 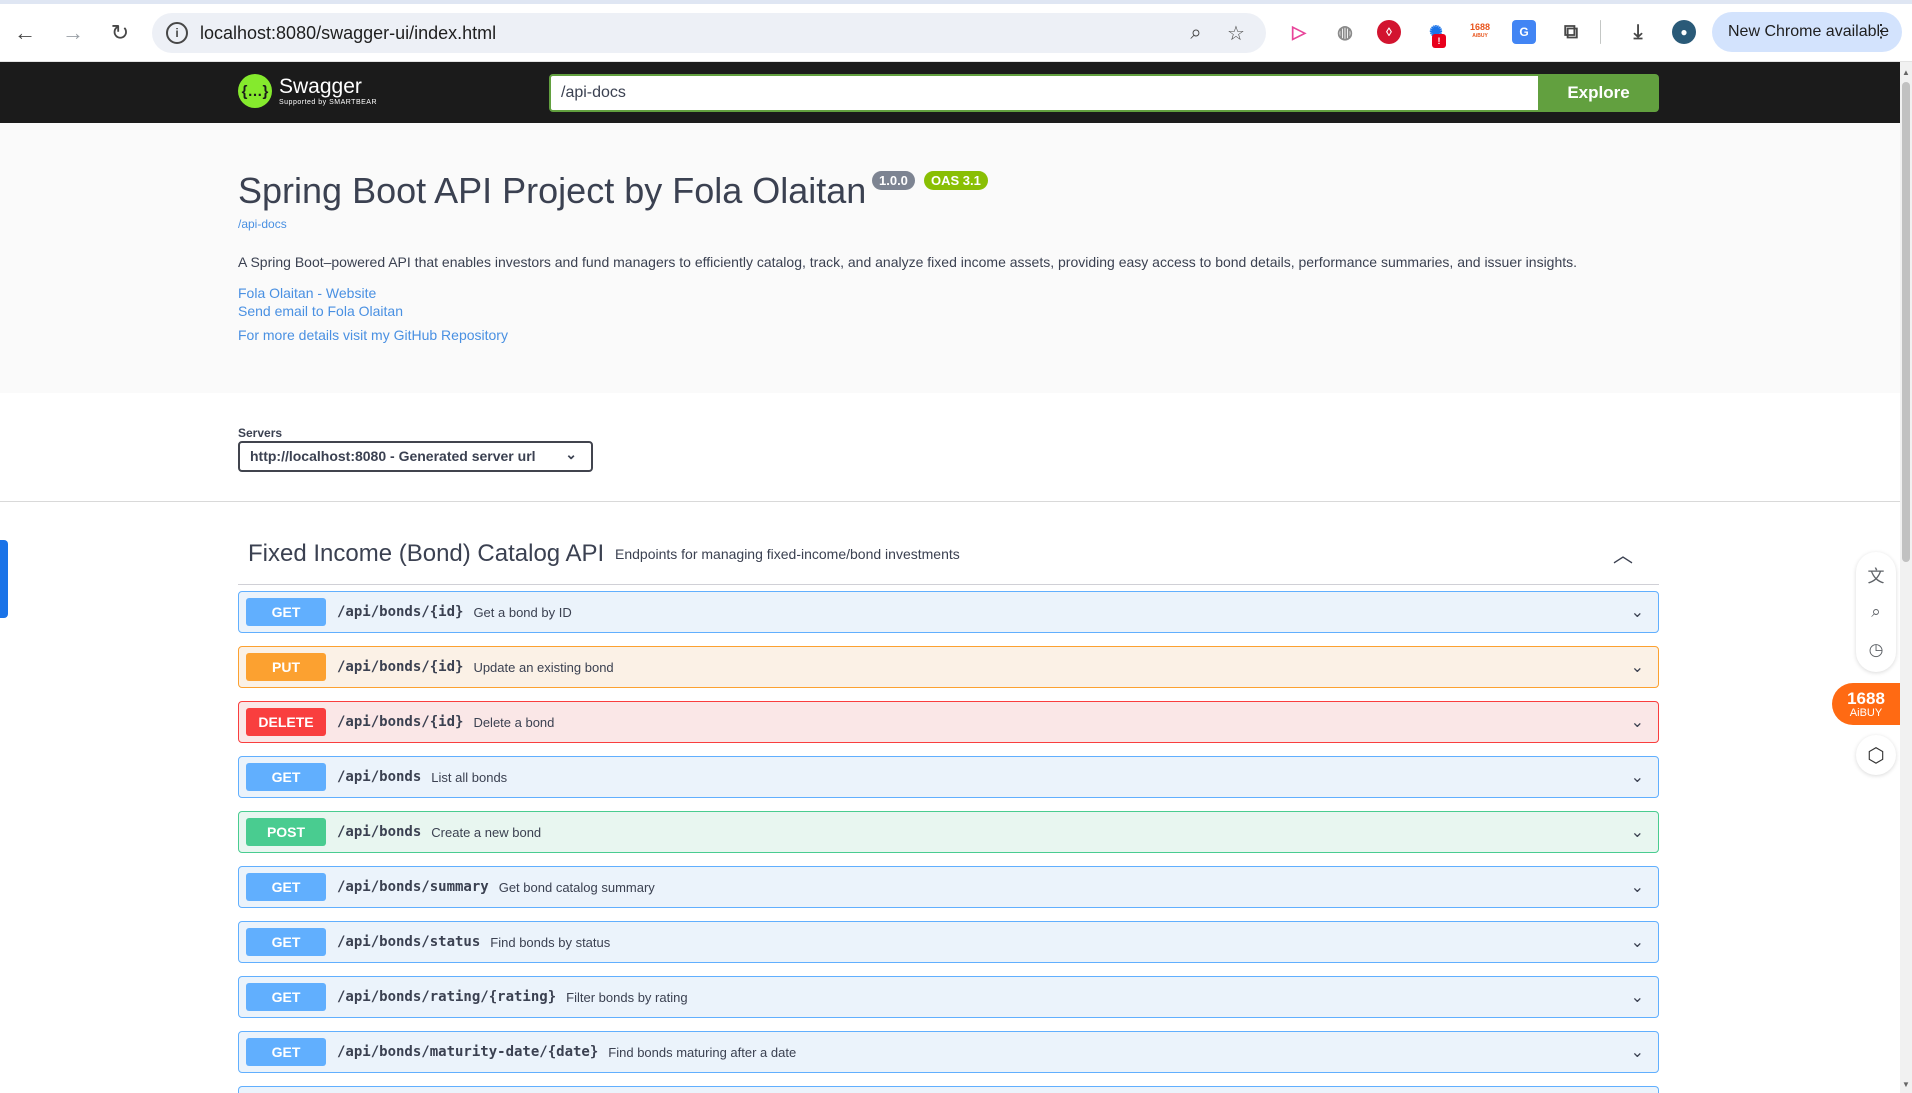 I want to click on operation-summary: Get bond catalog summary, so click(x=576, y=887).